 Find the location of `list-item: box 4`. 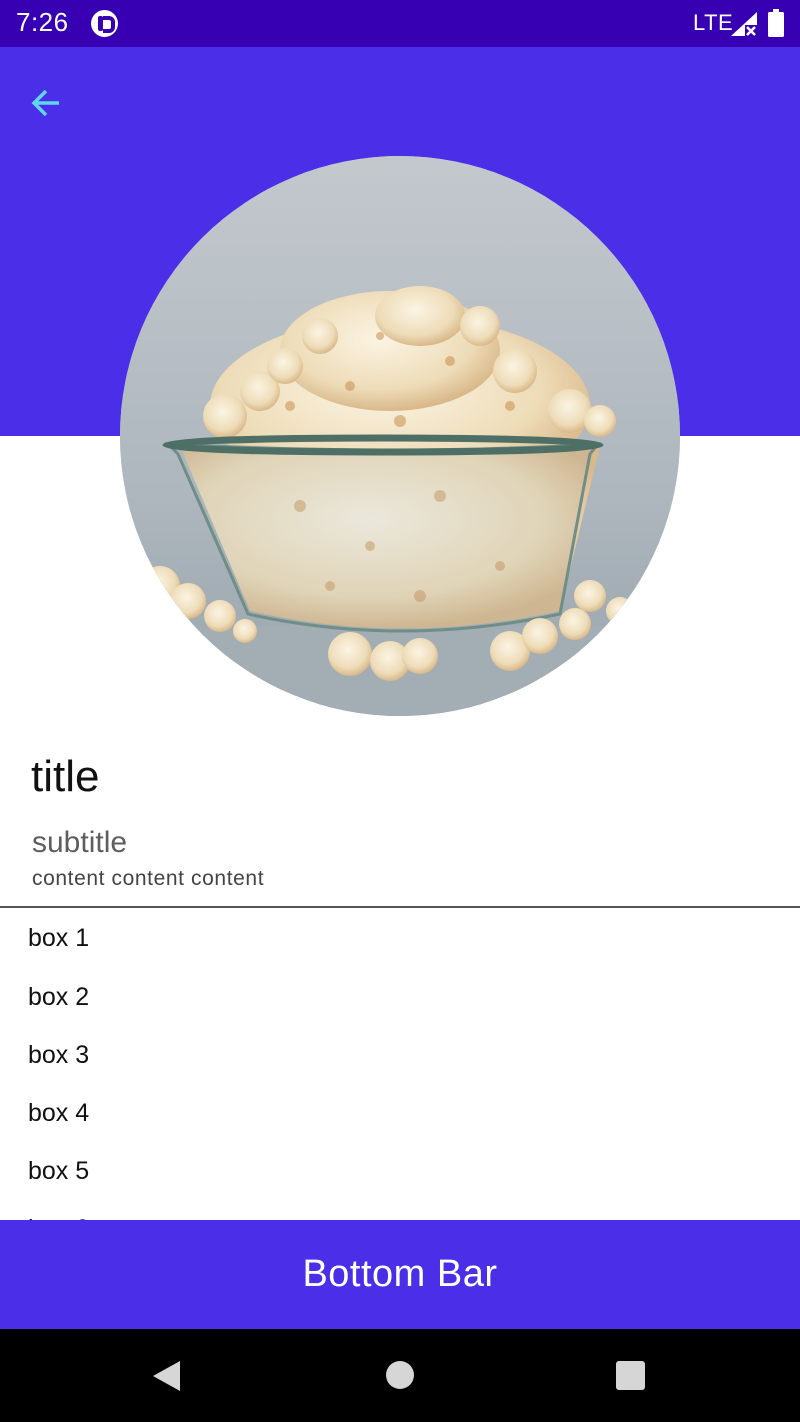

list-item: box 4 is located at coordinates (59, 1112).